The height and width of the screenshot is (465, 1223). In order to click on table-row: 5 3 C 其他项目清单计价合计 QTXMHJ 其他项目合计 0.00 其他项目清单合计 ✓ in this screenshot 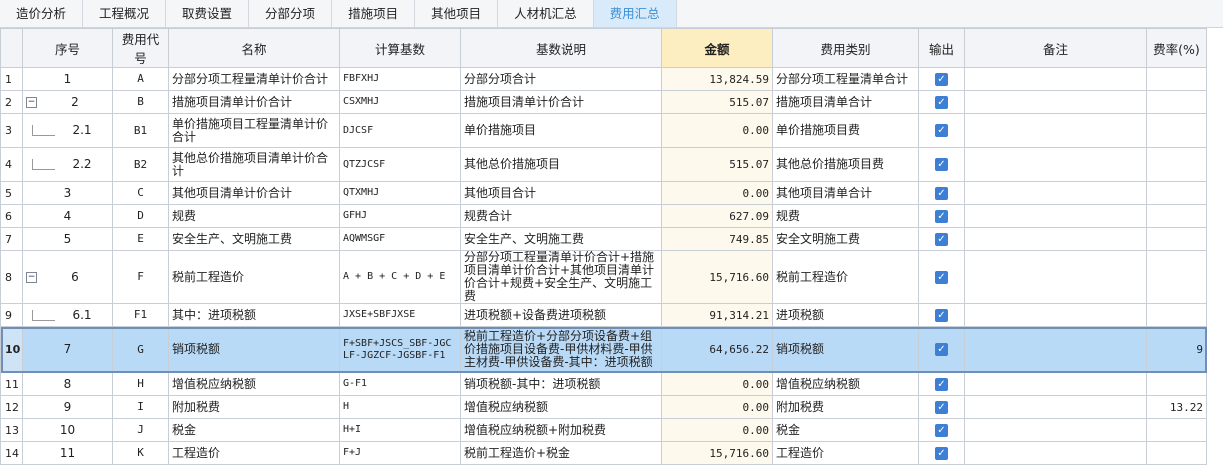, I will do `click(603, 193)`.